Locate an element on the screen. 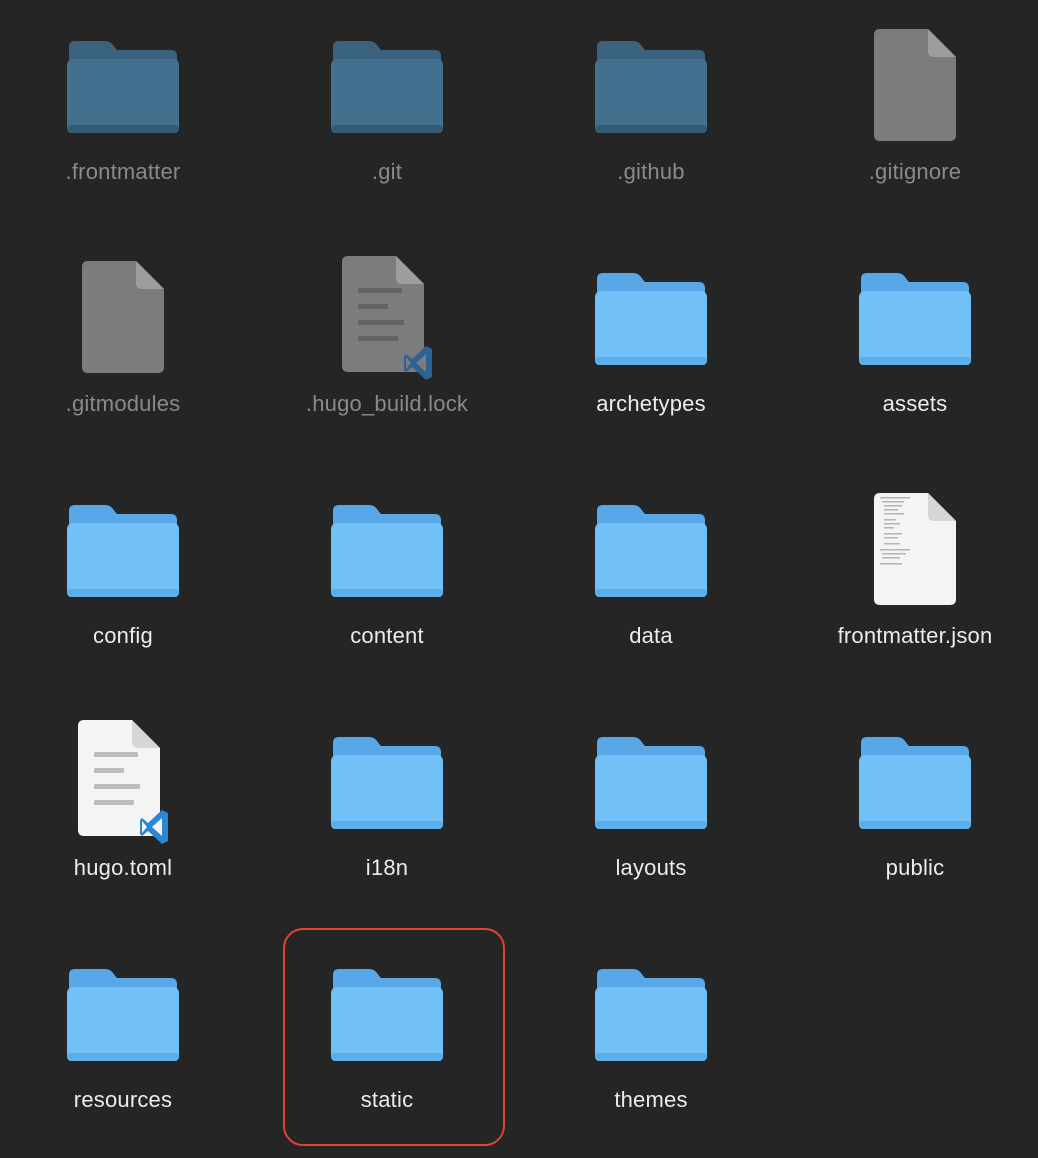 This screenshot has height=1158, width=1038. folder-static: static is located at coordinates (387, 1048).